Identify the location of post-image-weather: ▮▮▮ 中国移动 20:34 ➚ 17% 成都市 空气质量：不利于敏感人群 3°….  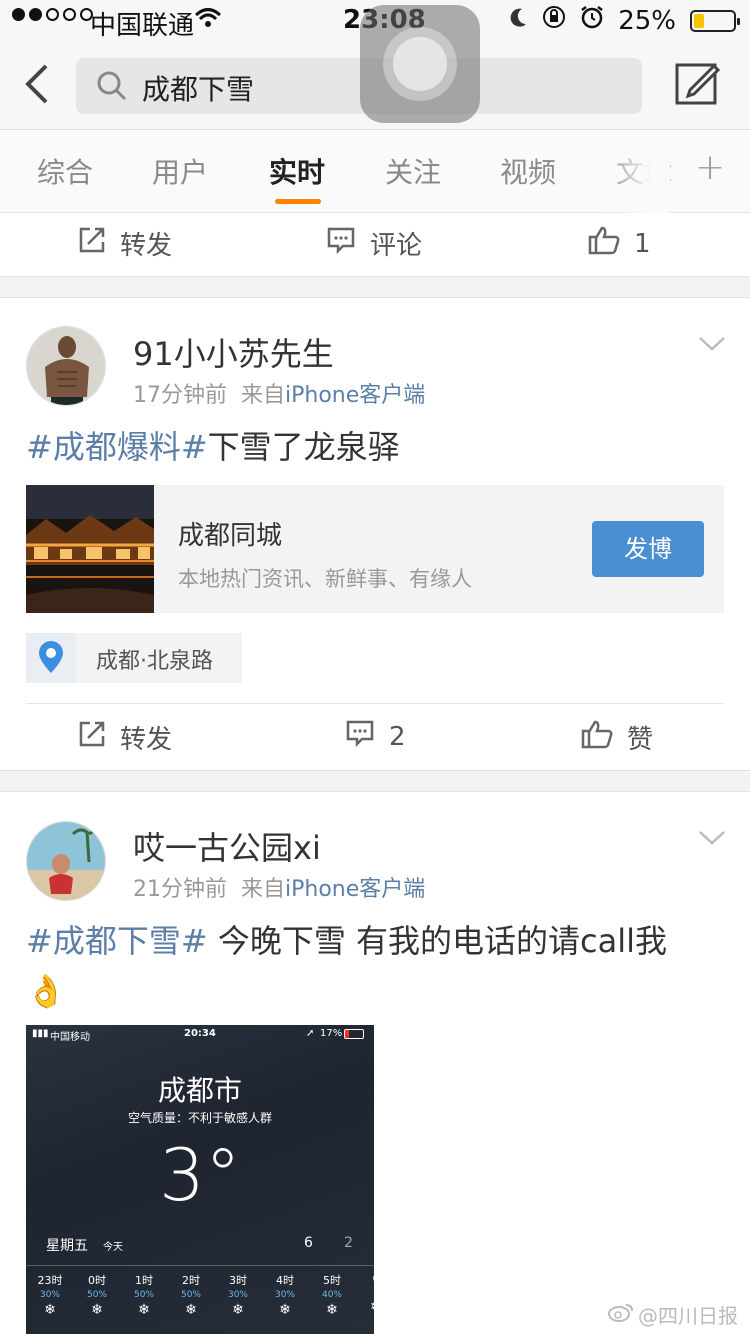
(200, 1179).